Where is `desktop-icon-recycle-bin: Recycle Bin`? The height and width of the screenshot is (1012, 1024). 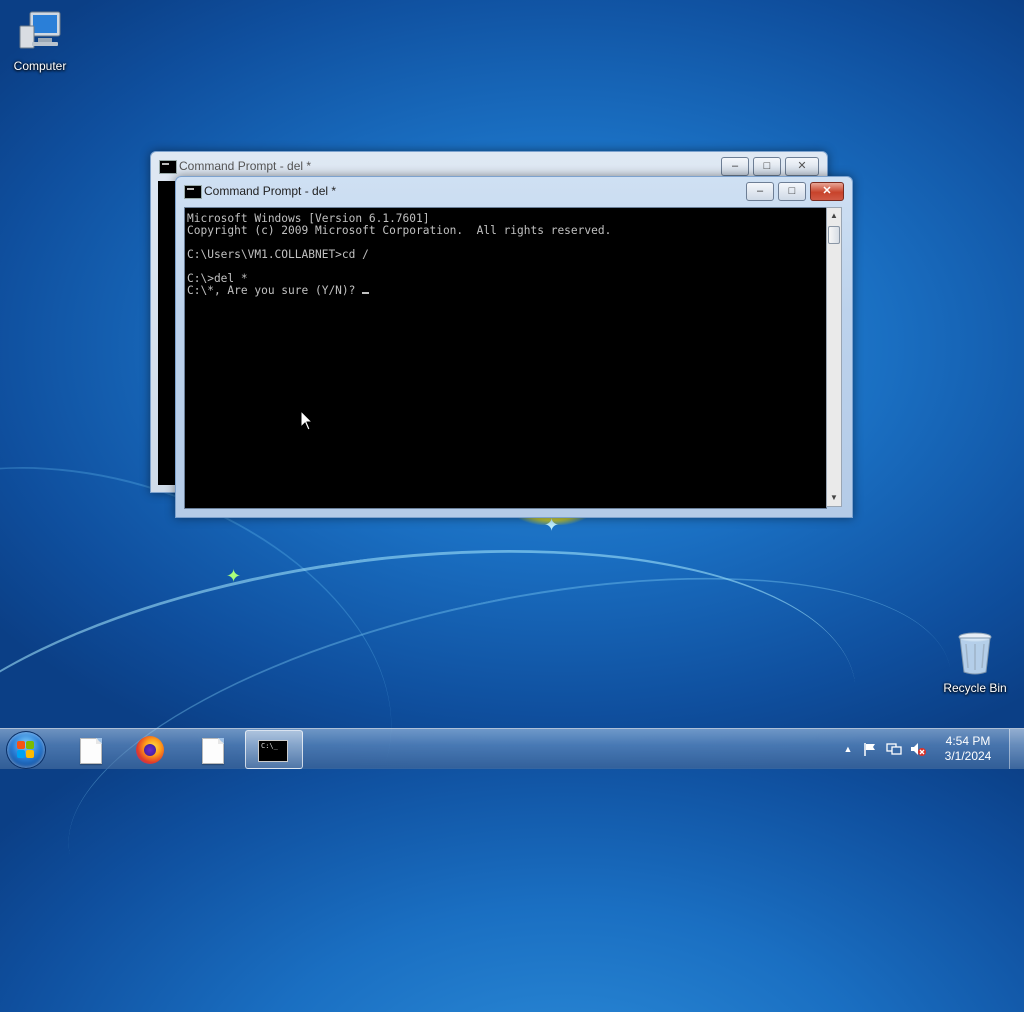 desktop-icon-recycle-bin: Recycle Bin is located at coordinates (975, 662).